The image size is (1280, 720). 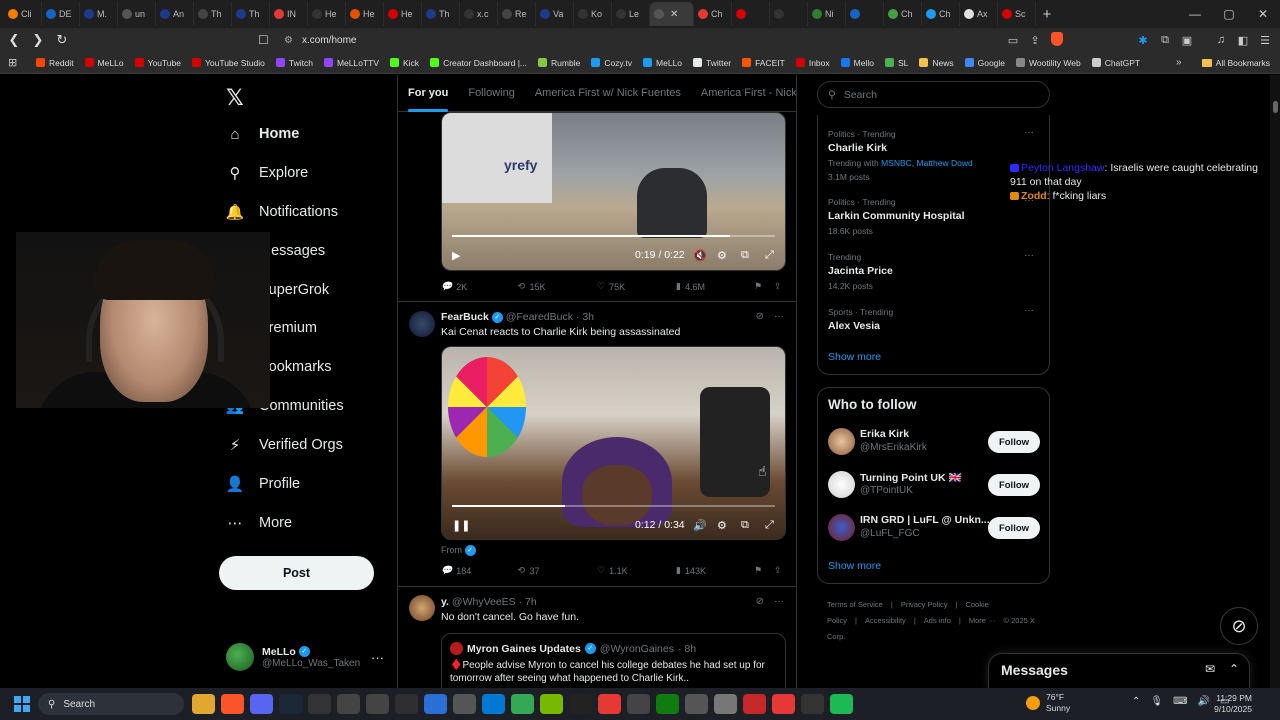 What do you see at coordinates (1143, 40) in the screenshot?
I see `translate-icon: ✱` at bounding box center [1143, 40].